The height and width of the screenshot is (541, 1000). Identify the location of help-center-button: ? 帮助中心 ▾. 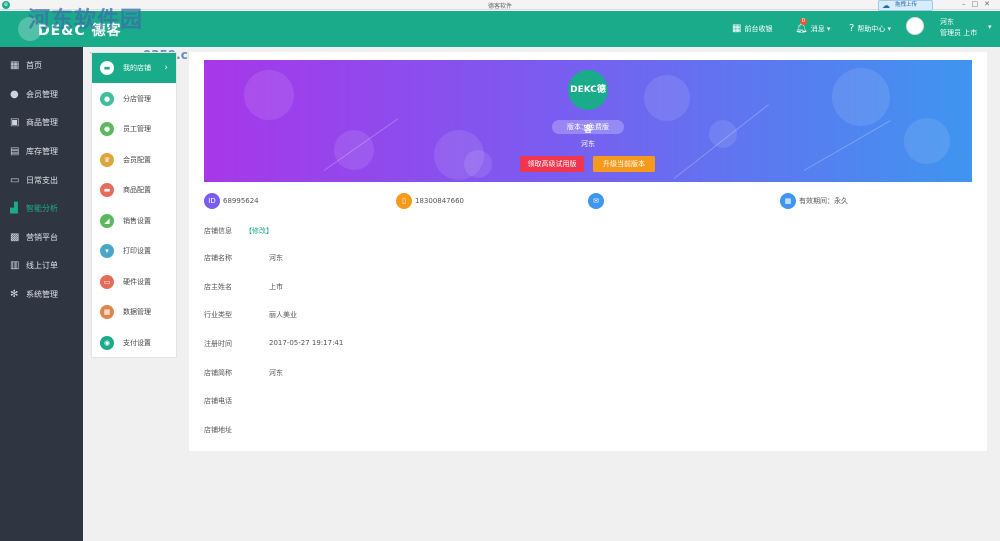
(870, 29).